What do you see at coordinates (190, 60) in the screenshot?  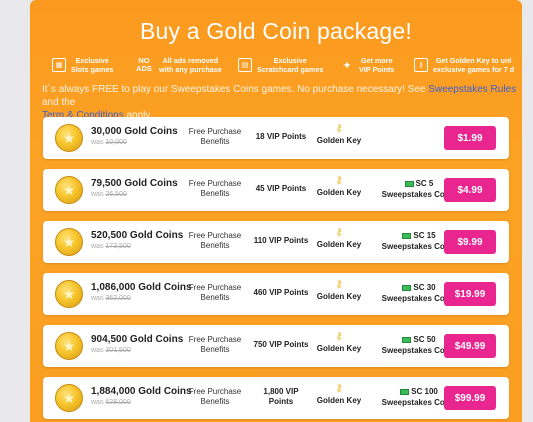 I see `feature-no-ads-line1: All ads removed` at bounding box center [190, 60].